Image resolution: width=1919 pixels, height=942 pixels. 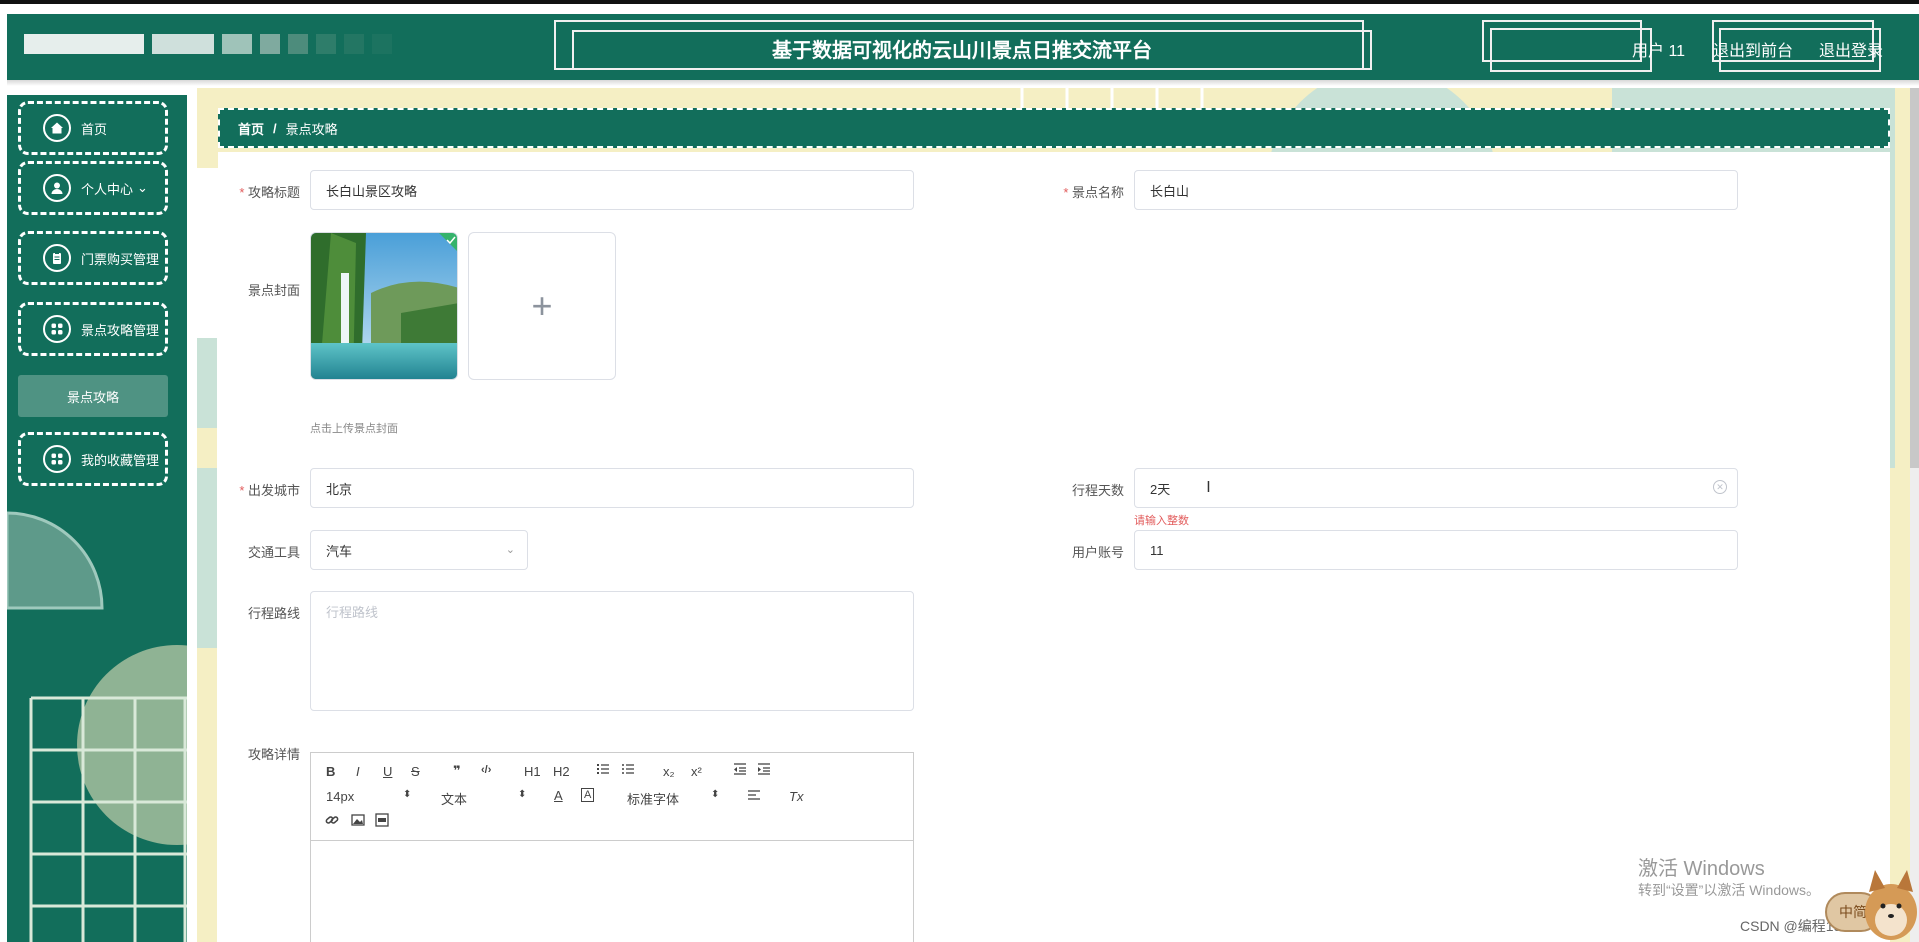 I want to click on title-label: * 攻略标题, so click(x=269, y=192).